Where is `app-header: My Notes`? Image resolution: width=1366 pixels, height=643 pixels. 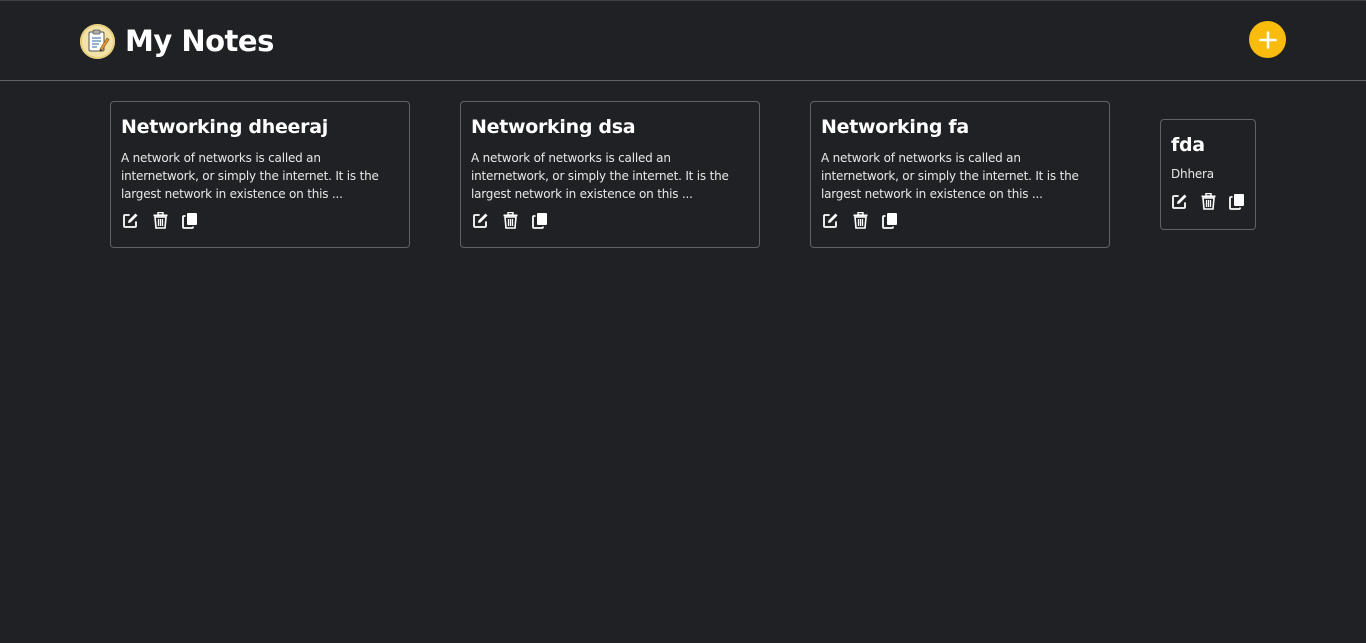
app-header: My Notes is located at coordinates (683, 41).